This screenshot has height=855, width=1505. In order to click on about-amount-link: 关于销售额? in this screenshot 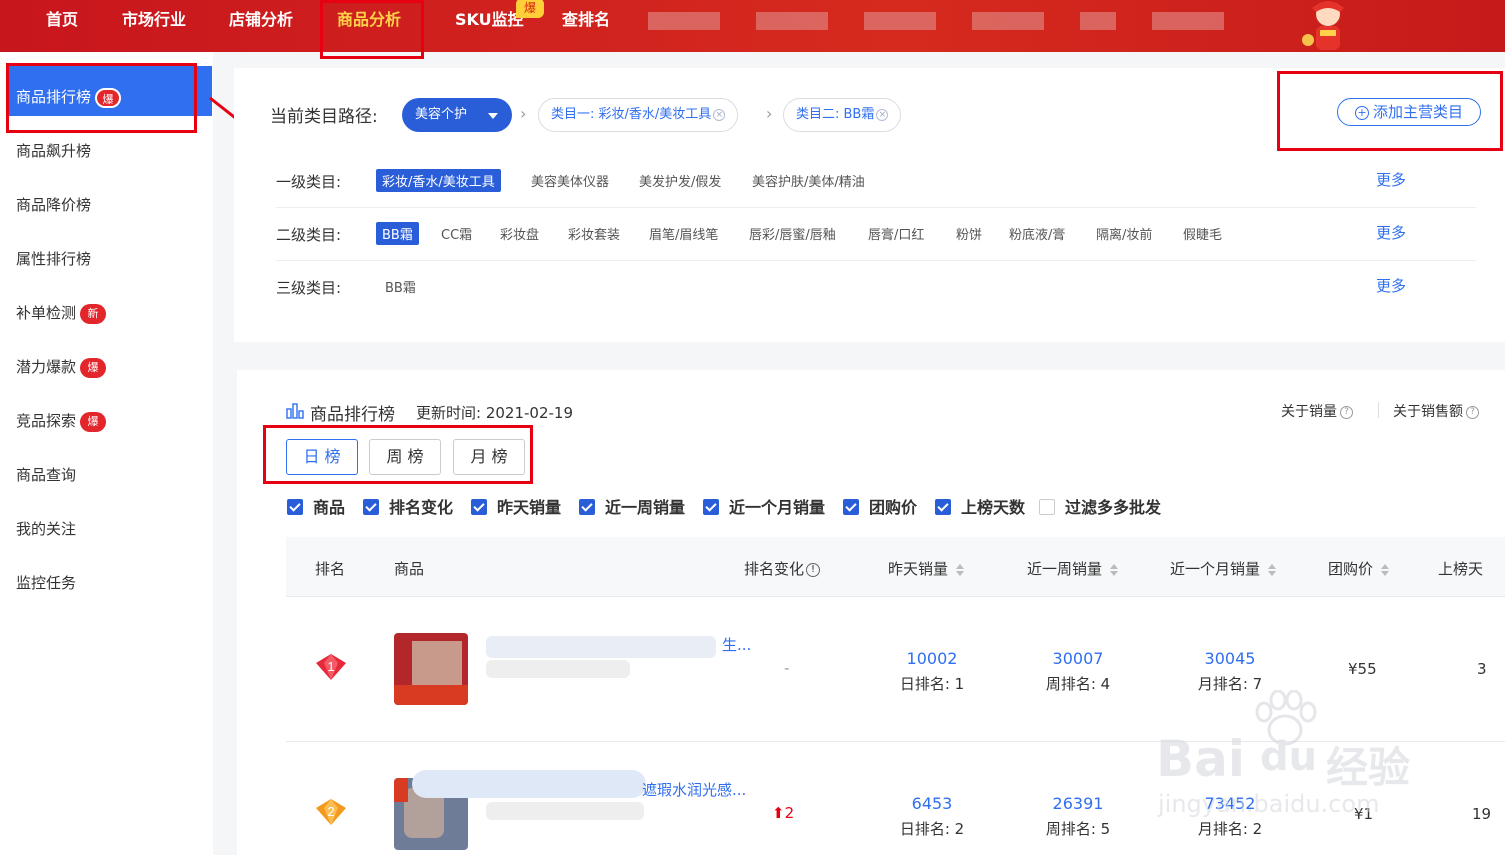, I will do `click(1436, 411)`.